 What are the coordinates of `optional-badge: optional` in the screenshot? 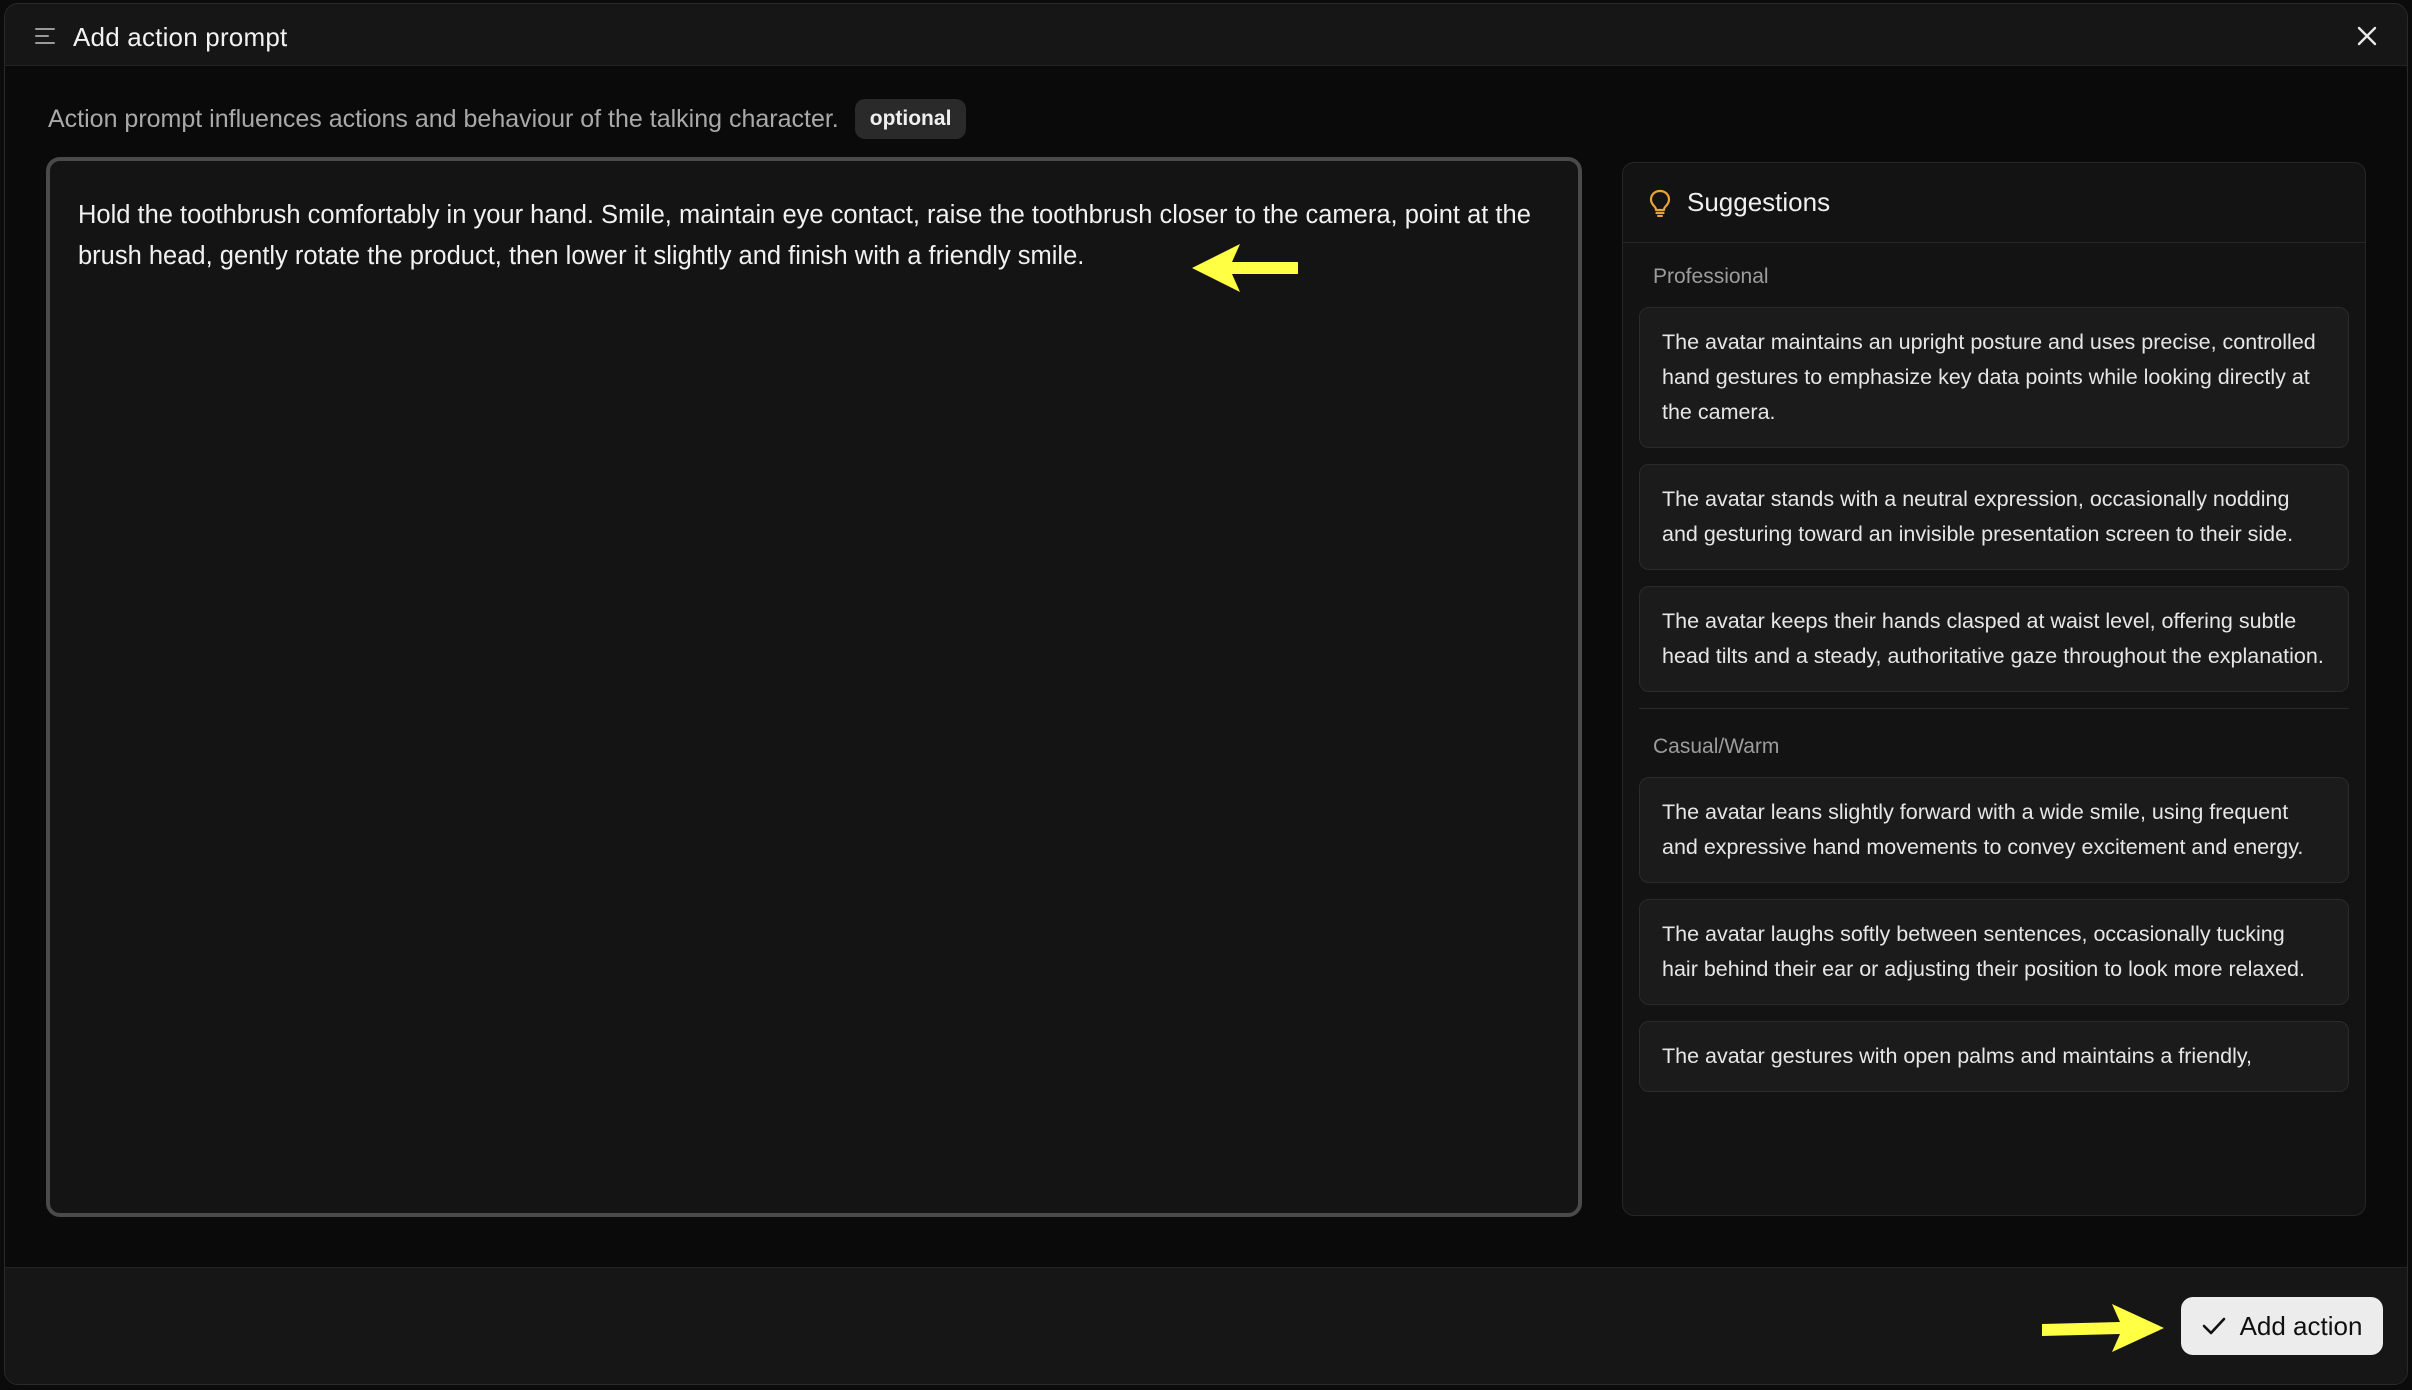 It's located at (910, 119).